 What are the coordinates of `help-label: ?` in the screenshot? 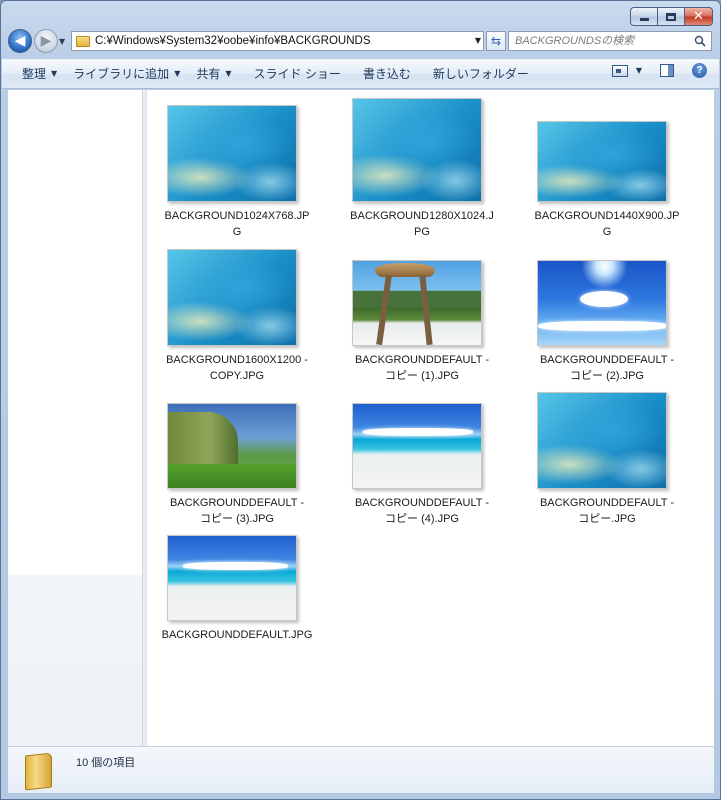 It's located at (699, 70).